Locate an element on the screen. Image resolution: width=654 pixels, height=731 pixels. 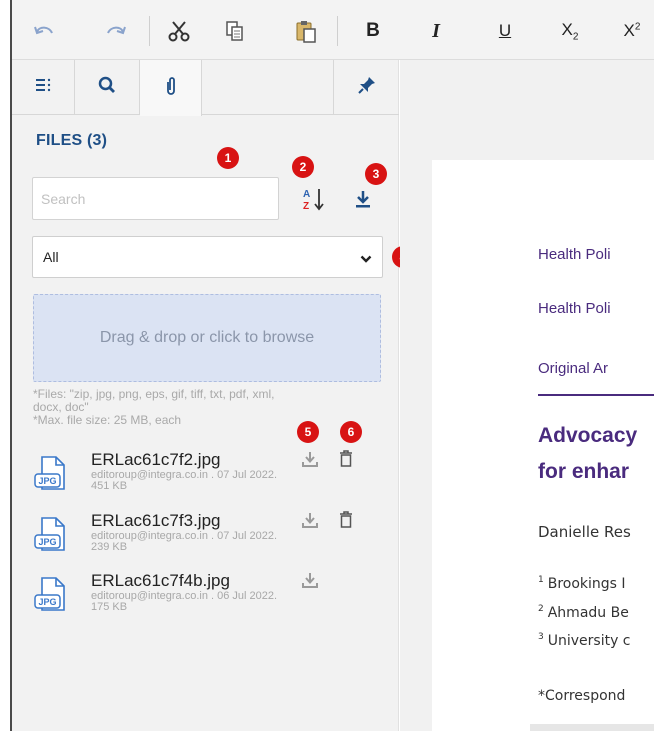
author-line: Danielle Res is located at coordinates (584, 532).